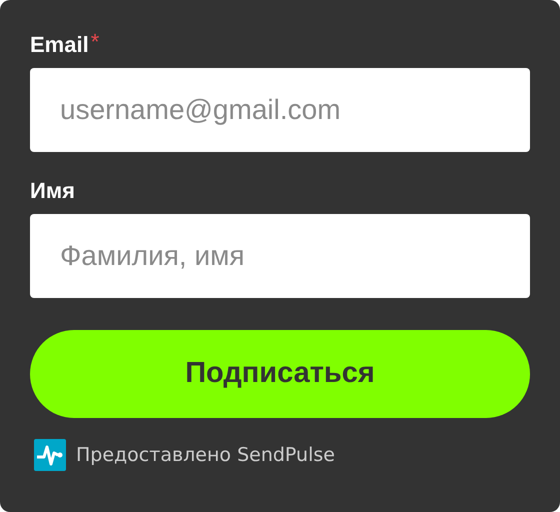 The width and height of the screenshot is (560, 512). What do you see at coordinates (59, 45) in the screenshot?
I see `field-label: Email` at bounding box center [59, 45].